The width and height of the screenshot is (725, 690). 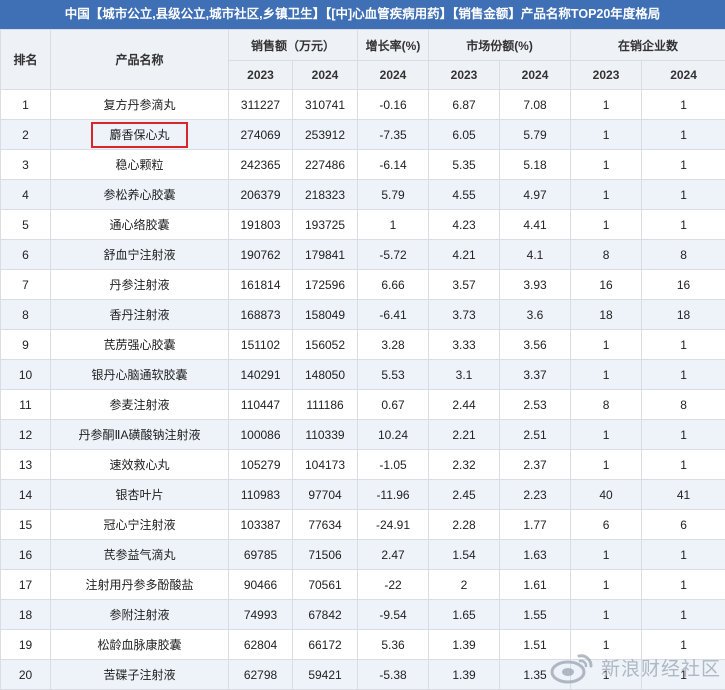 What do you see at coordinates (260, 674) in the screenshot?
I see `sales-2023-cell: 62798` at bounding box center [260, 674].